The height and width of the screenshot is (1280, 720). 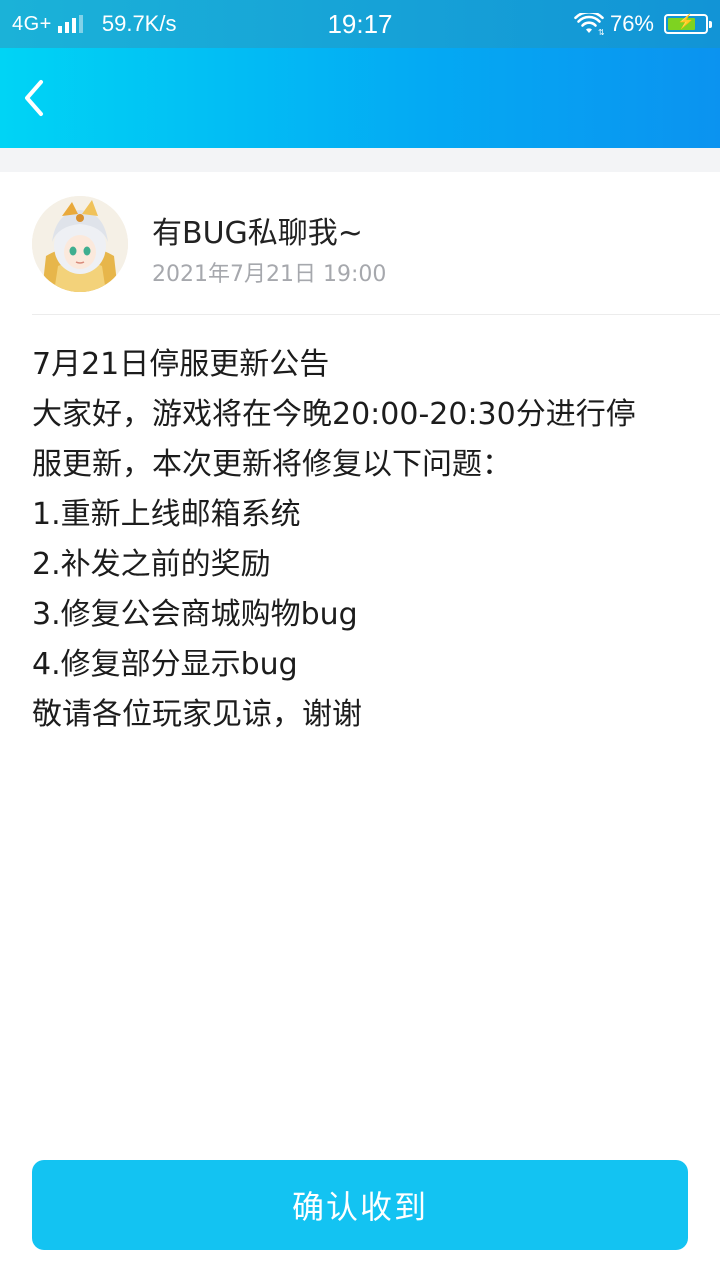 What do you see at coordinates (166, 514) in the screenshot?
I see `content-line: 1.重新上线邮箱系统` at bounding box center [166, 514].